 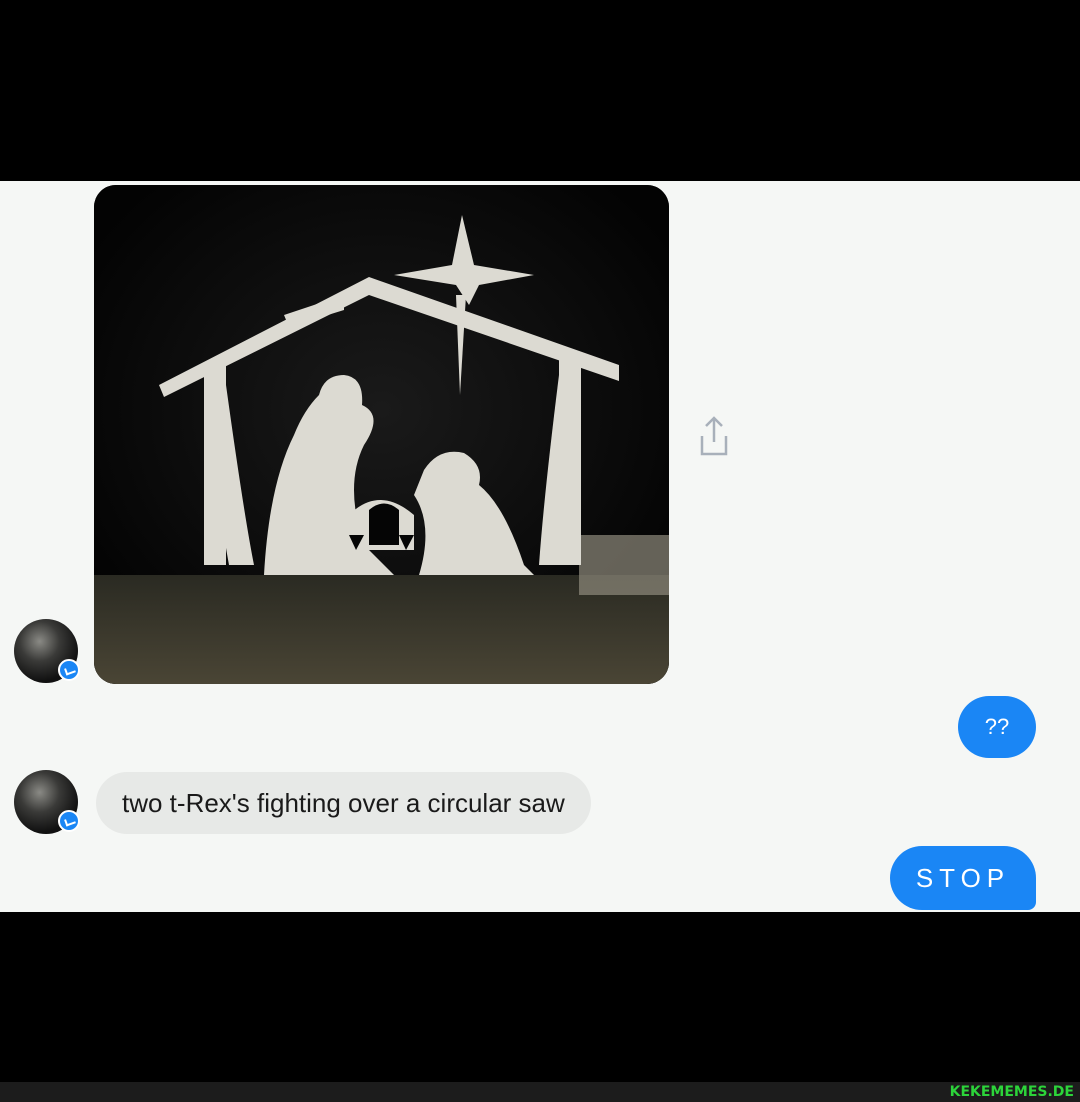 What do you see at coordinates (997, 727) in the screenshot?
I see `outgoing-message-bubble: ??` at bounding box center [997, 727].